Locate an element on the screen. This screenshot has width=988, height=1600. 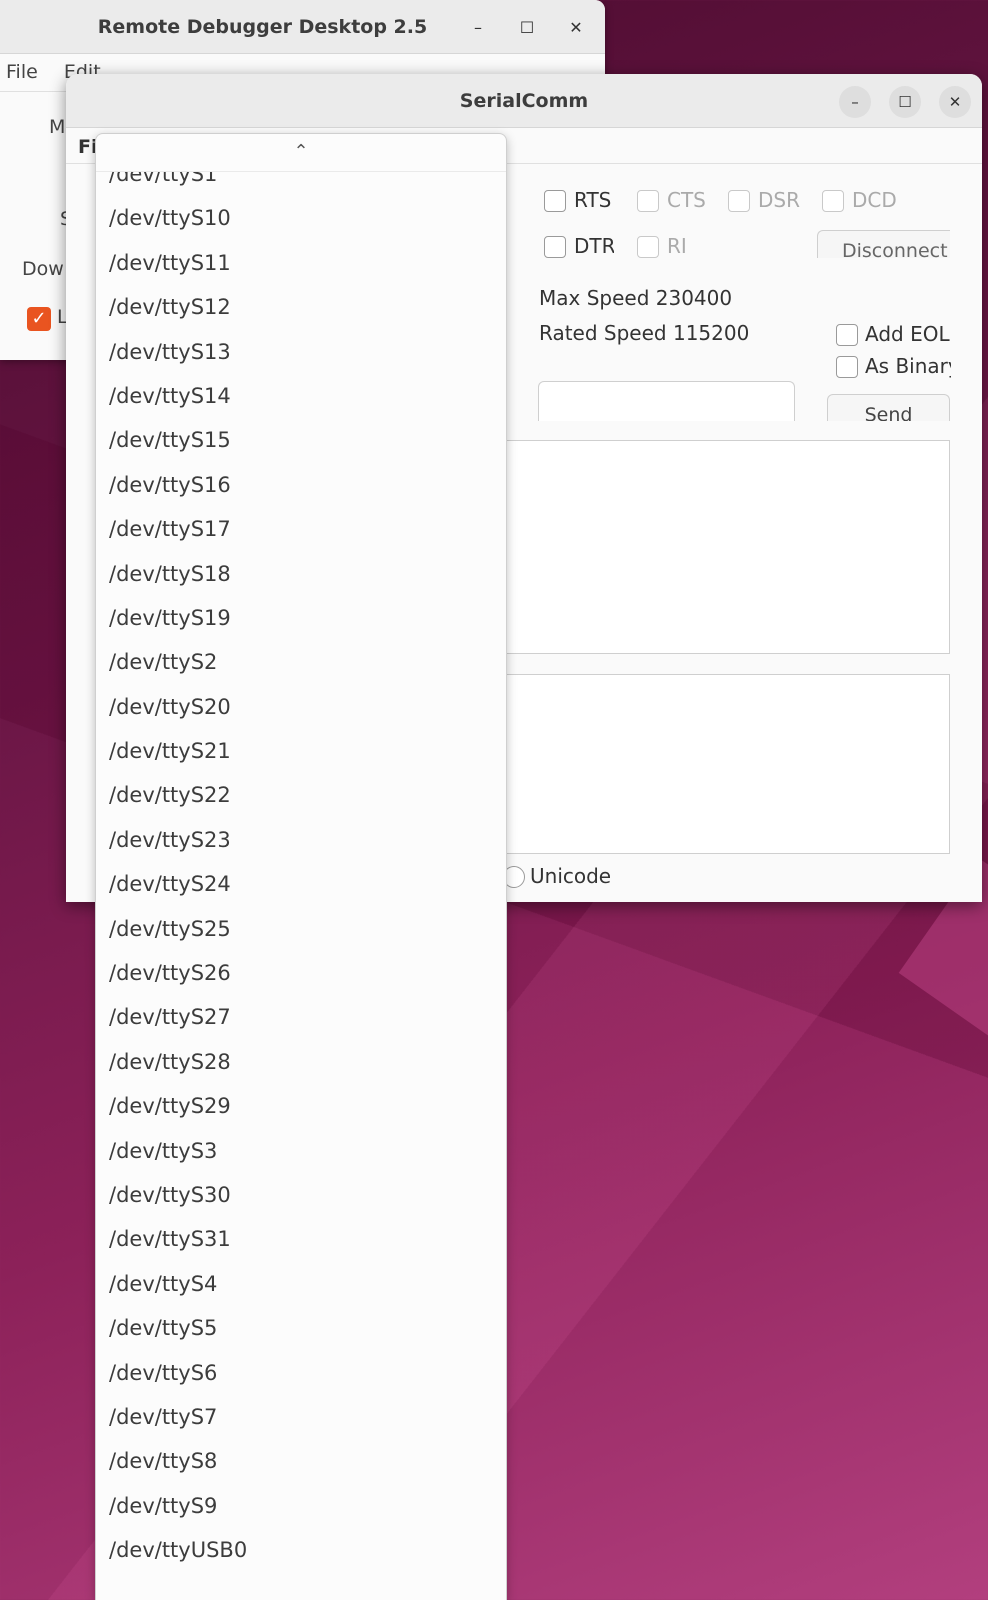
cts-checkbox is located at coordinates (648, 201).